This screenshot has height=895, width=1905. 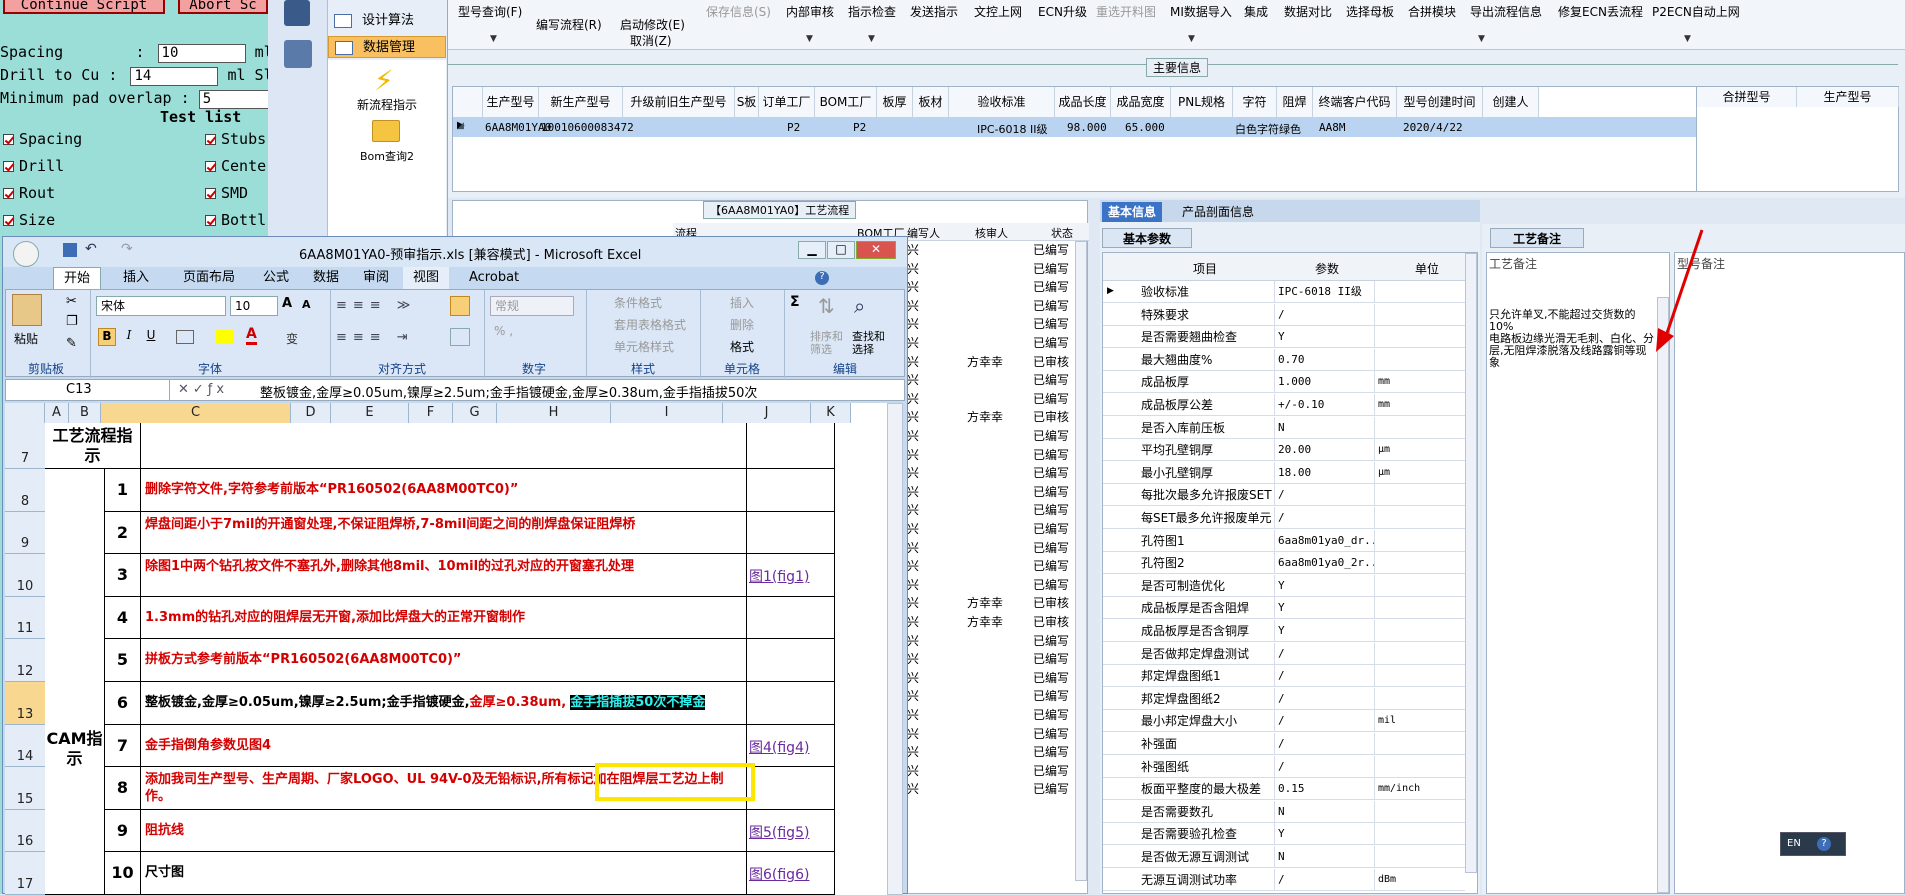 I want to click on param-row: 是否可制造优化 Y, so click(x=1284, y=585).